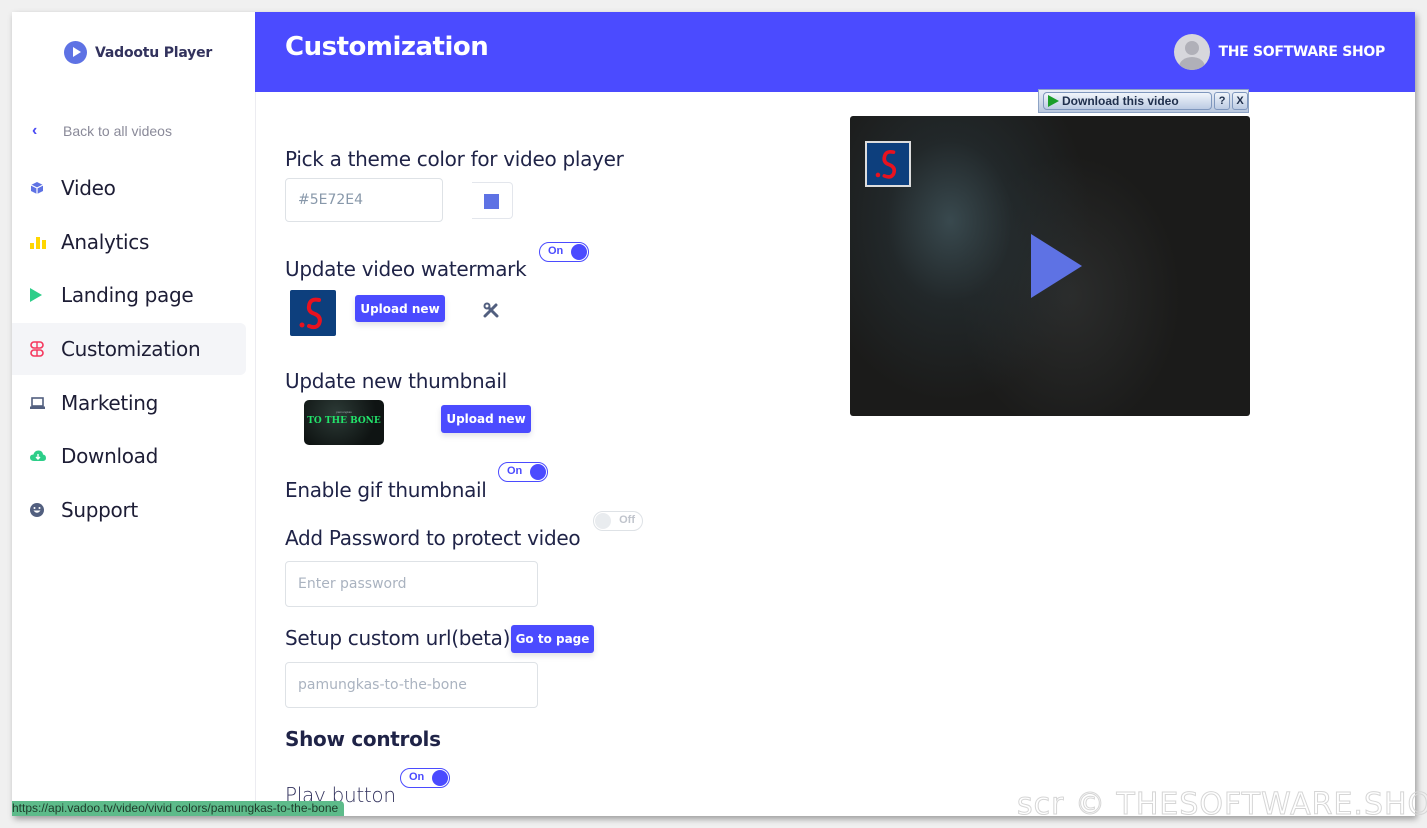  What do you see at coordinates (154, 52) in the screenshot?
I see `app-name: Vadootu Player` at bounding box center [154, 52].